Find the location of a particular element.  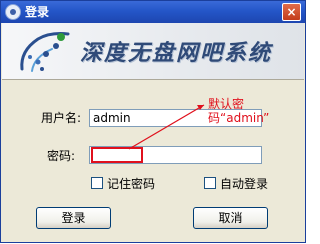

remember-password-checkbox is located at coordinates (97, 183).